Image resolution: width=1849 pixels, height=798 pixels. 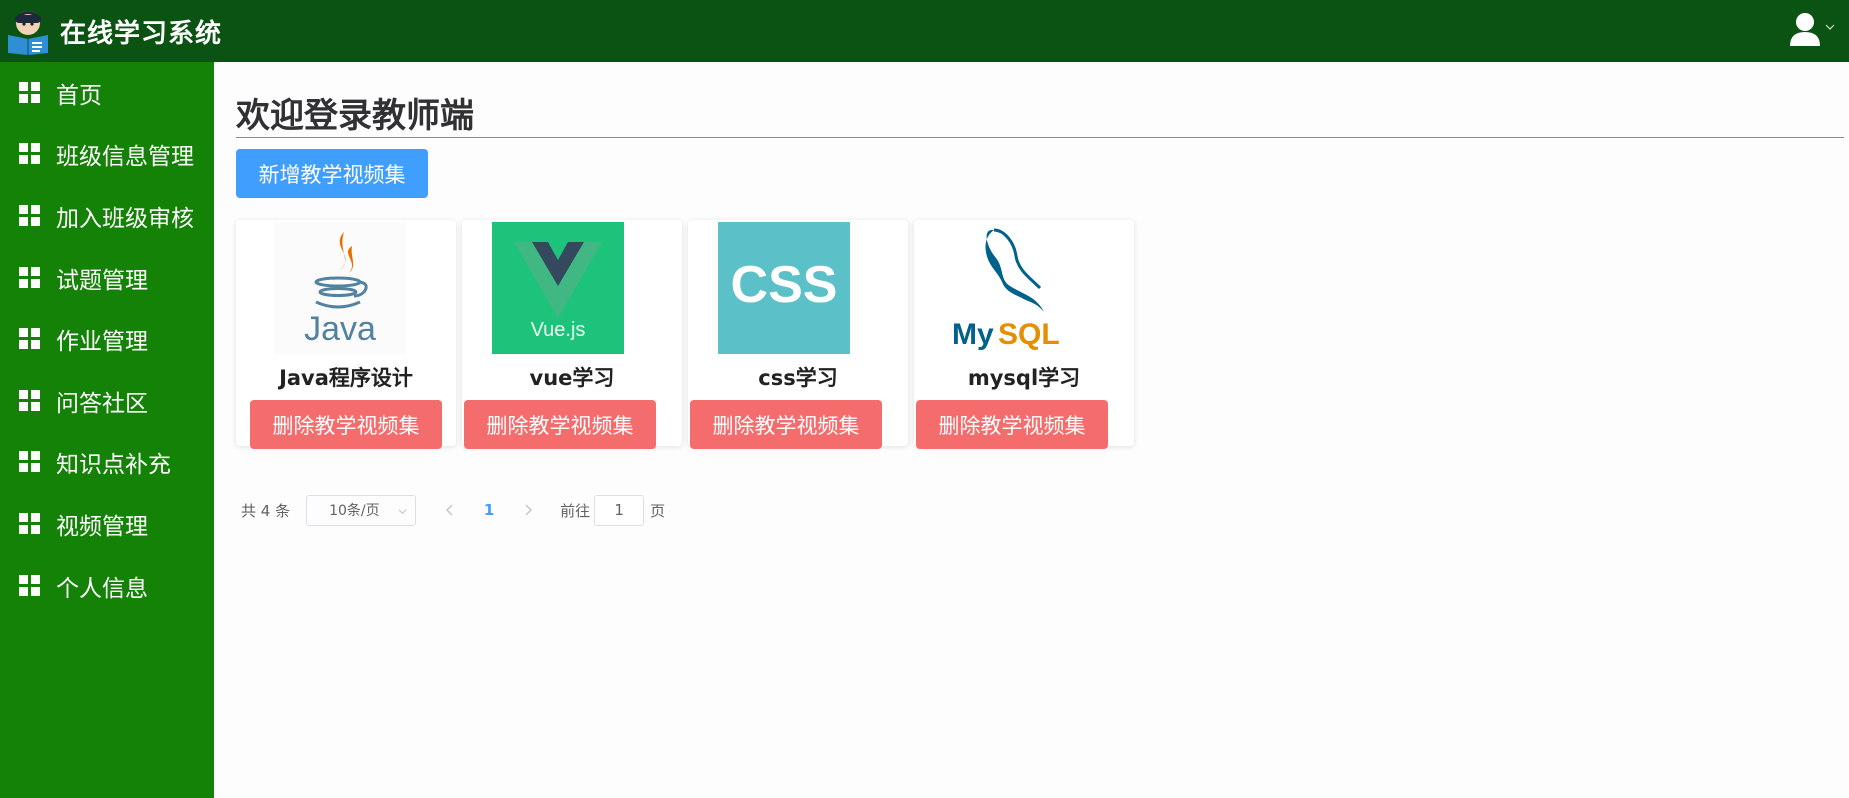 I want to click on pagination: 共 4 条 10条/页 1 前往 页, so click(x=453, y=510).